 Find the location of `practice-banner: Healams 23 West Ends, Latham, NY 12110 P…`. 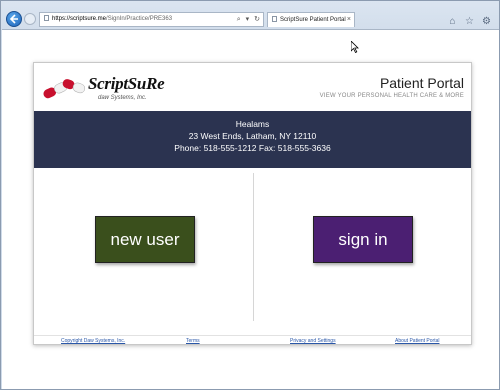

practice-banner: Healams 23 West Ends, Latham, NY 12110 P… is located at coordinates (252, 139).